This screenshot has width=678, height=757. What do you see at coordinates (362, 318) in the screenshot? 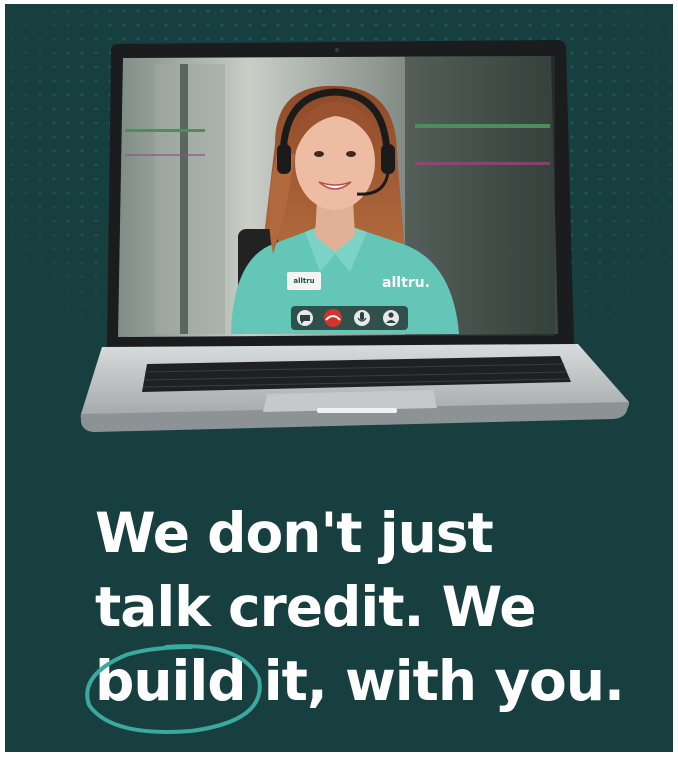
I see `microphone-icon` at bounding box center [362, 318].